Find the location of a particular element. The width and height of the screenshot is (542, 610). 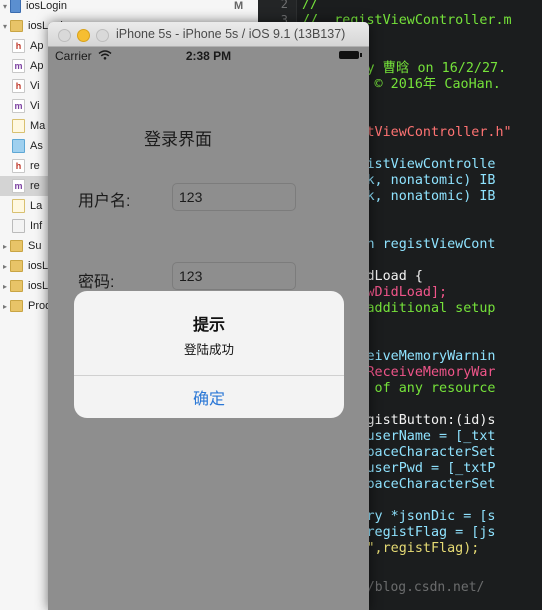

page-title: 登录界面 is located at coordinates (178, 139).